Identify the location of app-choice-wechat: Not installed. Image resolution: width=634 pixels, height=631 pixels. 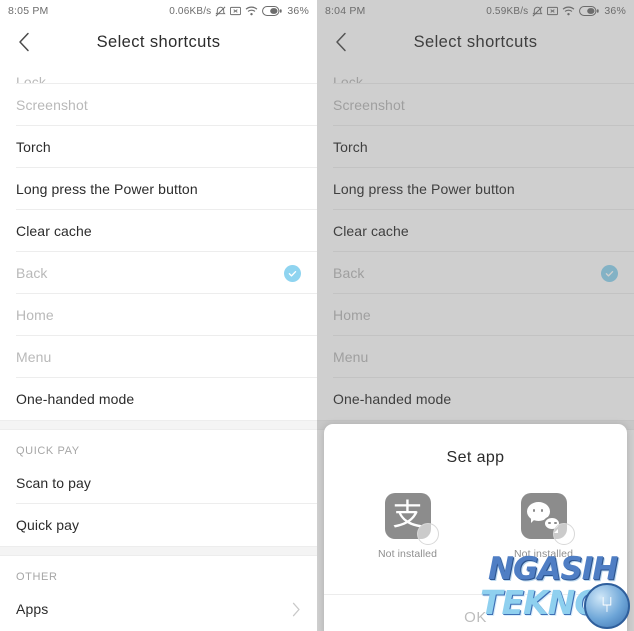
(544, 541).